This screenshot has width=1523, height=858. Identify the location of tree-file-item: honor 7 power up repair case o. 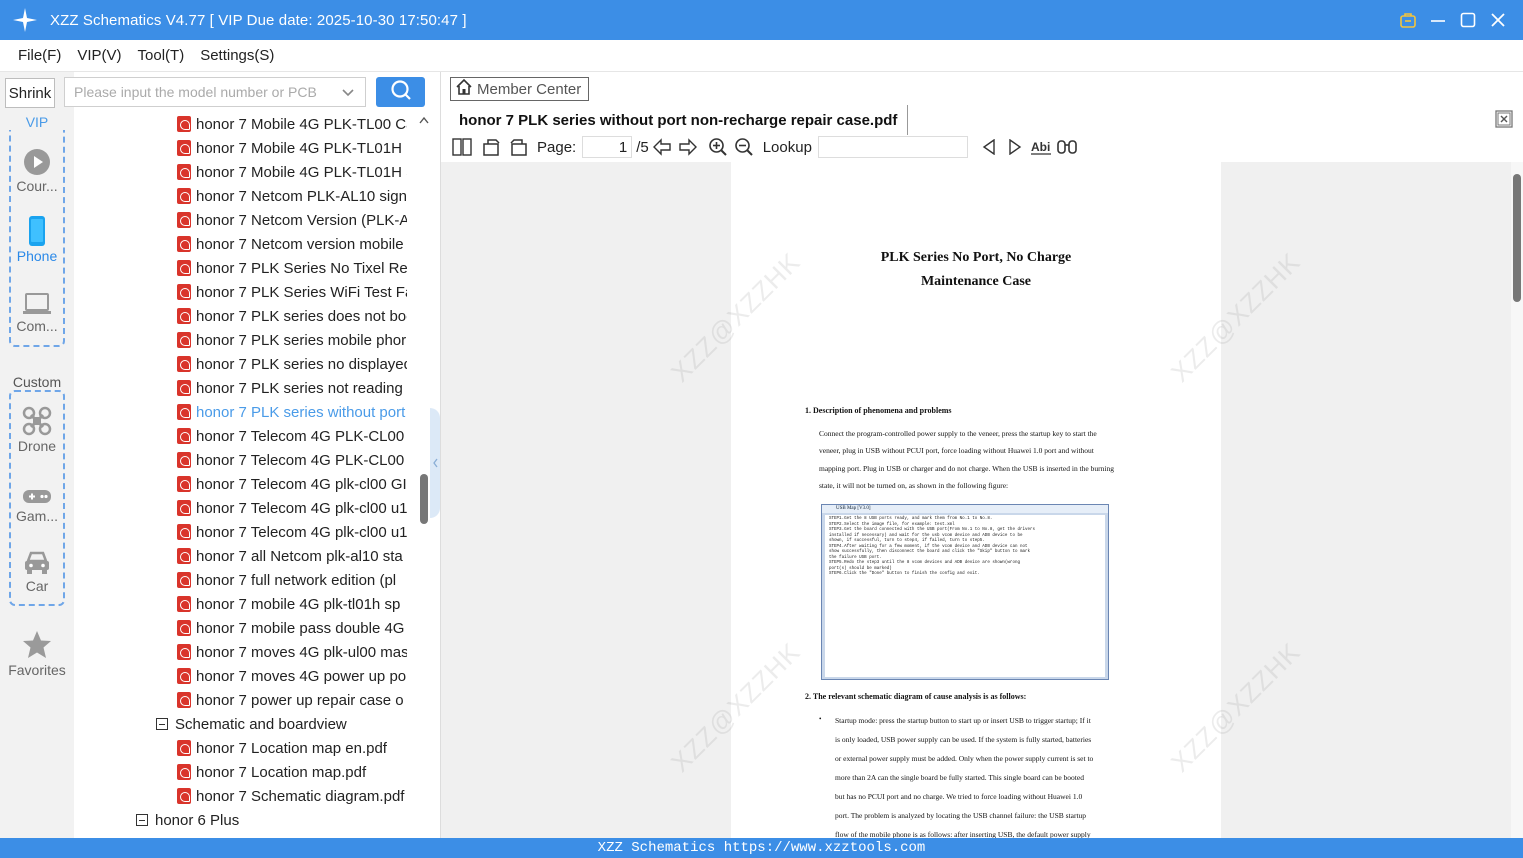
(292, 700).